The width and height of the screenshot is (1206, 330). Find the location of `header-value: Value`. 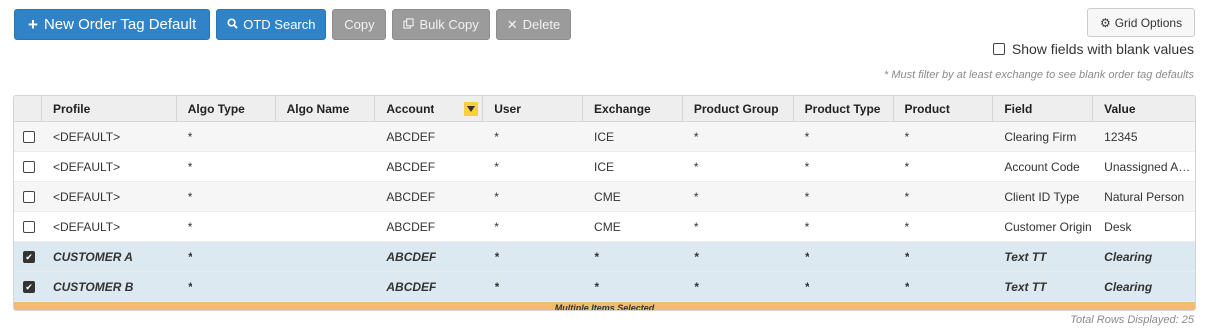

header-value: Value is located at coordinates (1144, 109).